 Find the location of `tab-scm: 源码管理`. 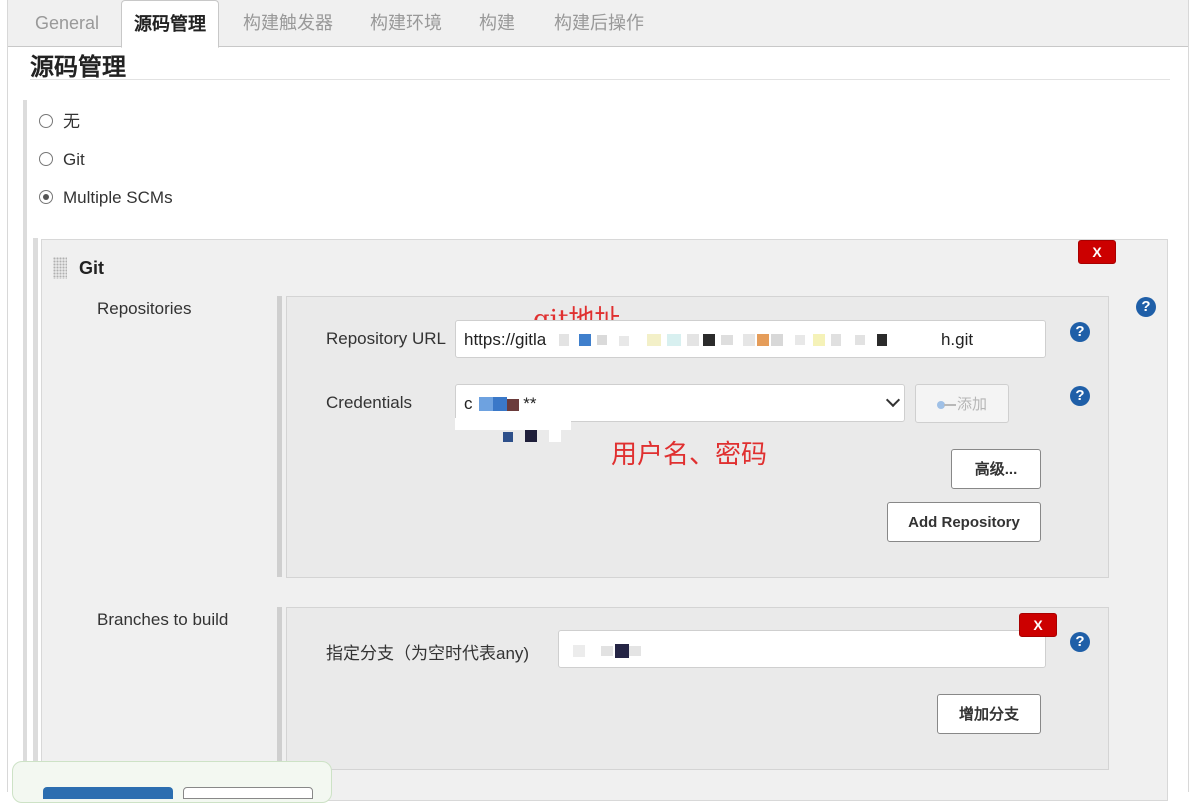

tab-scm: 源码管理 is located at coordinates (170, 24).